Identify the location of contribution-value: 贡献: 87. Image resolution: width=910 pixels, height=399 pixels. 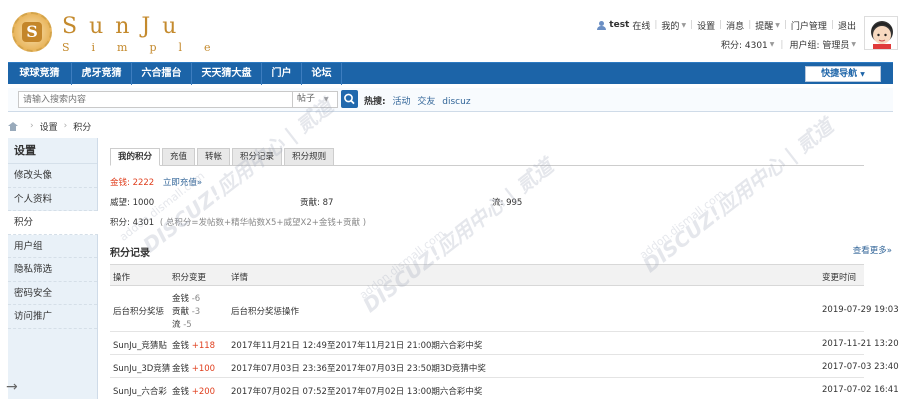
(316, 202).